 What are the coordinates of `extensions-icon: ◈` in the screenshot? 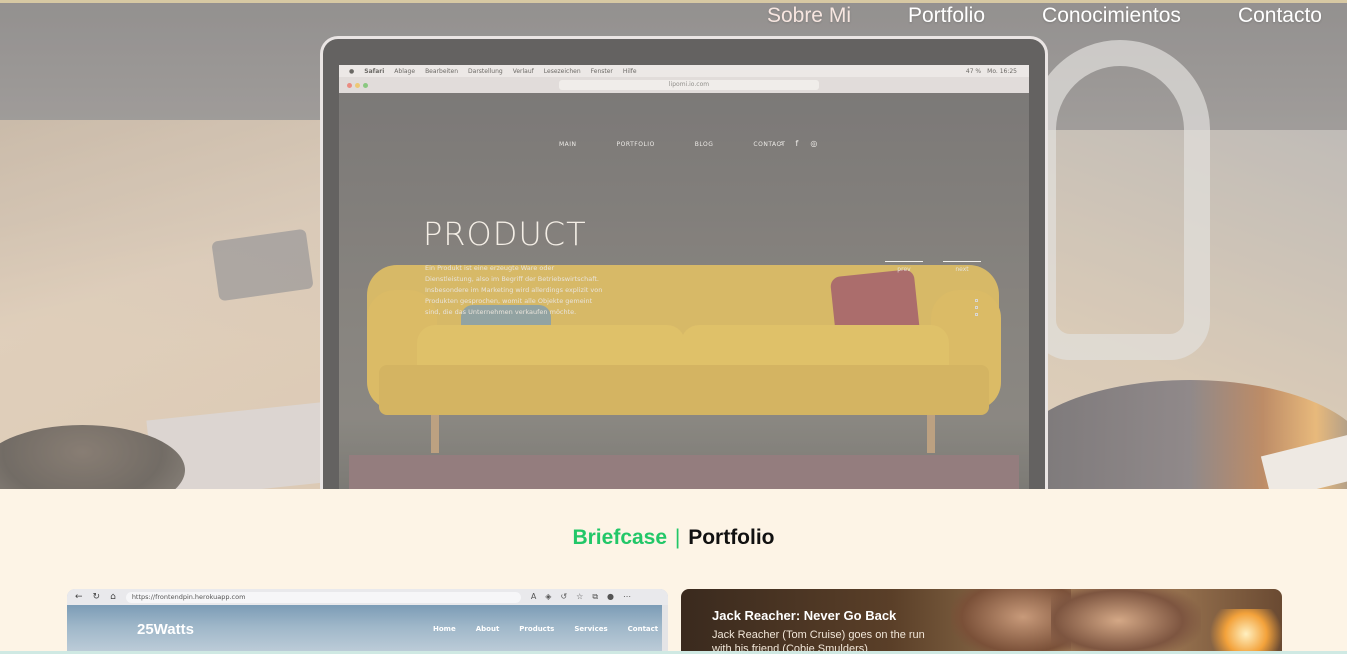 It's located at (548, 596).